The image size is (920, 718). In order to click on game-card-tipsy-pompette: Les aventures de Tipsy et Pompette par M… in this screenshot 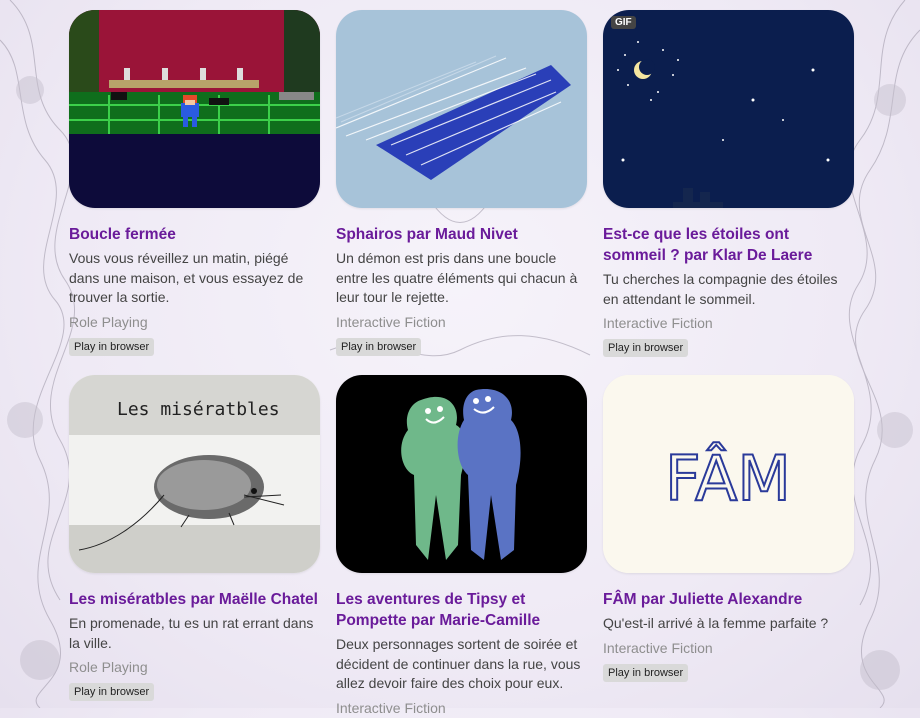, I will do `click(461, 546)`.